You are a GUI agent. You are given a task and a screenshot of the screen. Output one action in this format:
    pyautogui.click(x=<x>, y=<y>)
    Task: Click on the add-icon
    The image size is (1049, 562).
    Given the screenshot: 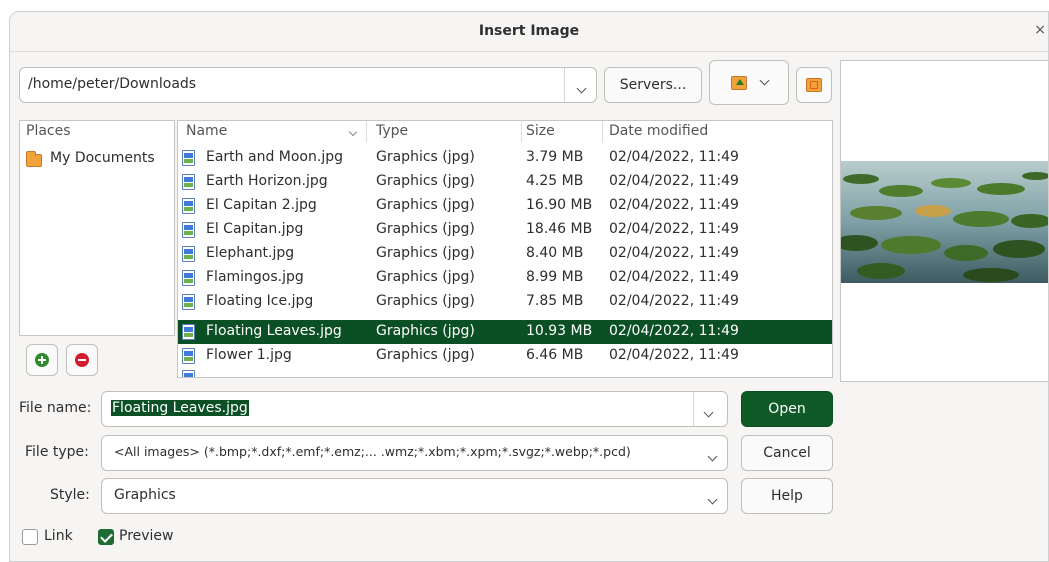 What is the action you would take?
    pyautogui.click(x=42, y=360)
    